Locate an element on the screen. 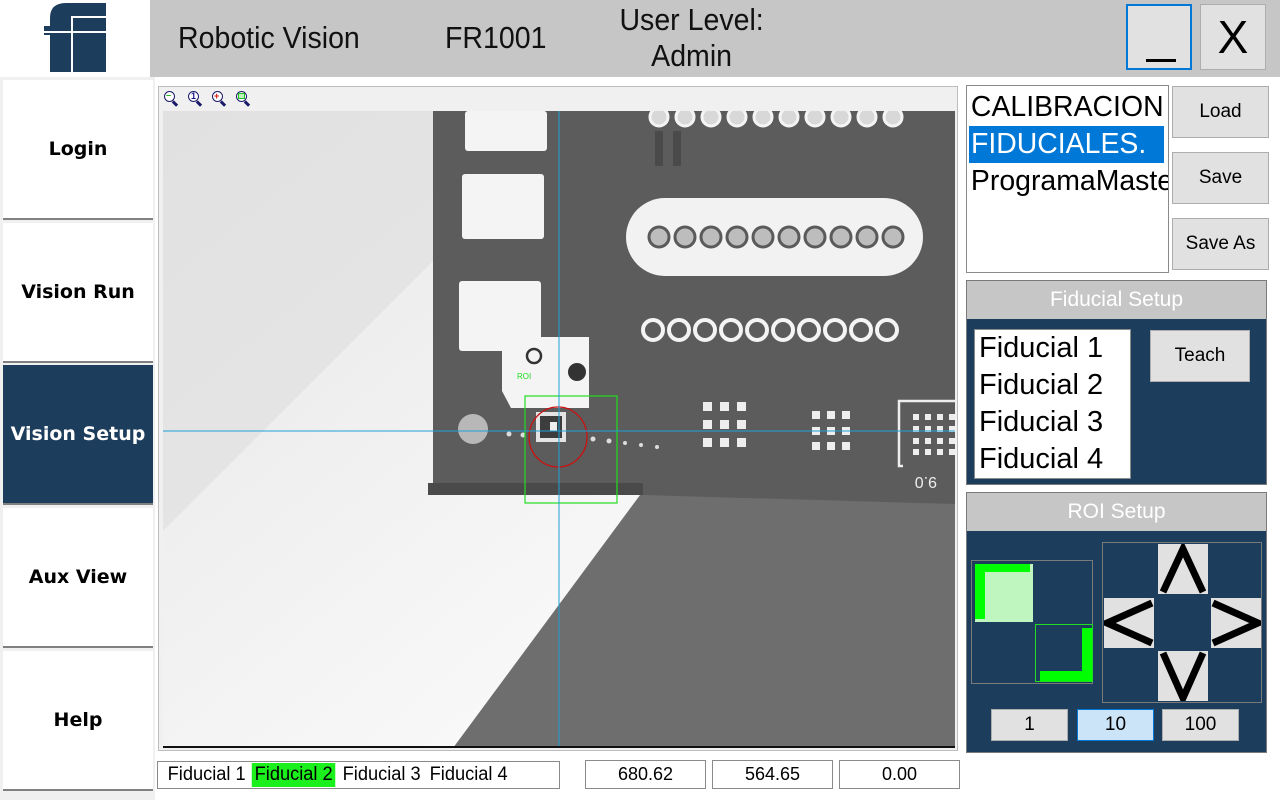  roi-setup-panel: ROI Setup 1 10 100 is located at coordinates (1116, 622).